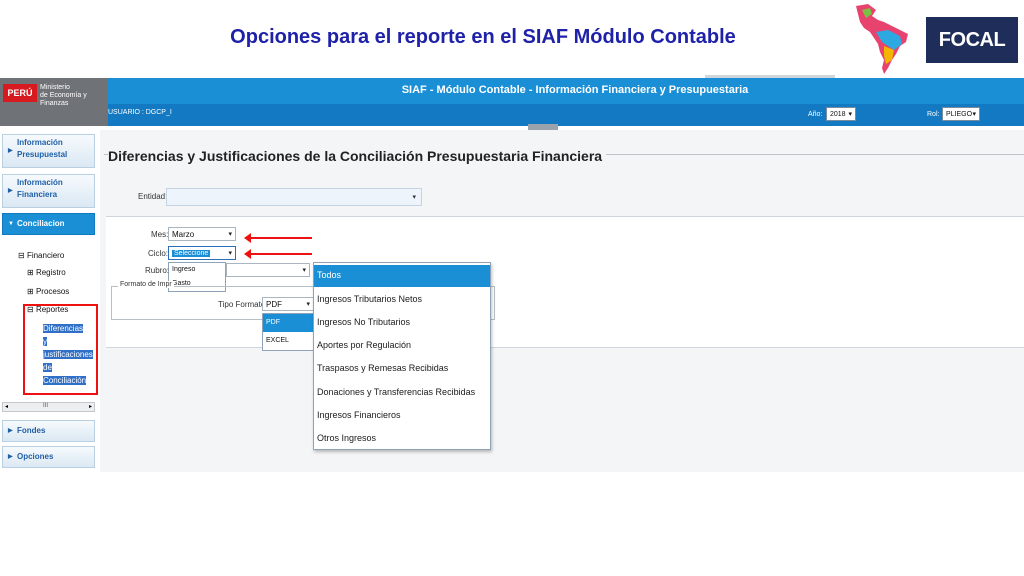 The height and width of the screenshot is (576, 1024). I want to click on entidad-select: ▾, so click(294, 197).